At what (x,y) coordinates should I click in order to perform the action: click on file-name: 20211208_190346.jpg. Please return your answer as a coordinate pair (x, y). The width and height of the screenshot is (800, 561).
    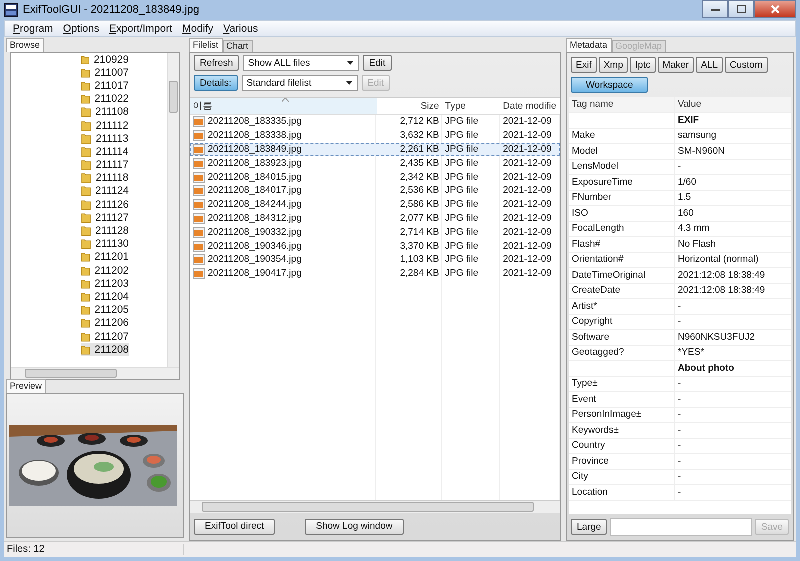
    Looking at the image, I should click on (255, 246).